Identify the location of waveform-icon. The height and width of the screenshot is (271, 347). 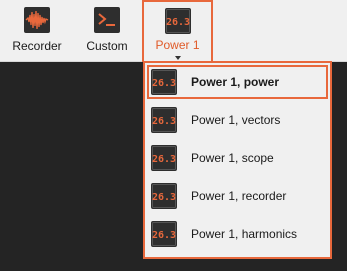
(37, 20).